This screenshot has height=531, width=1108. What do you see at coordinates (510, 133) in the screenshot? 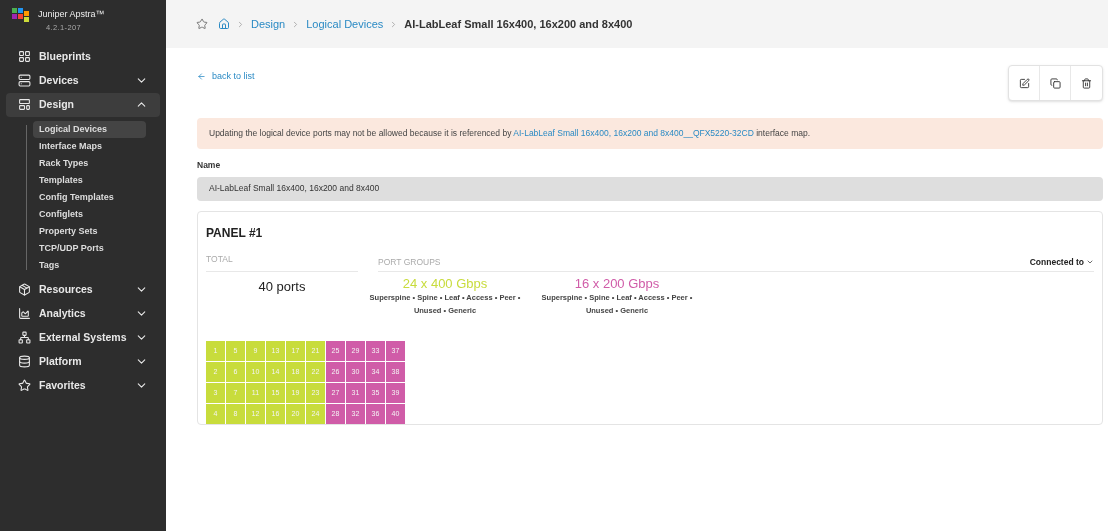
I see `warning-text: Updating the logical device ports may not be allowed because it is referenced by AI-LabLeaf Small 16x400, 16x200 and 8x400__QFX5220-32CD interface map.` at bounding box center [510, 133].